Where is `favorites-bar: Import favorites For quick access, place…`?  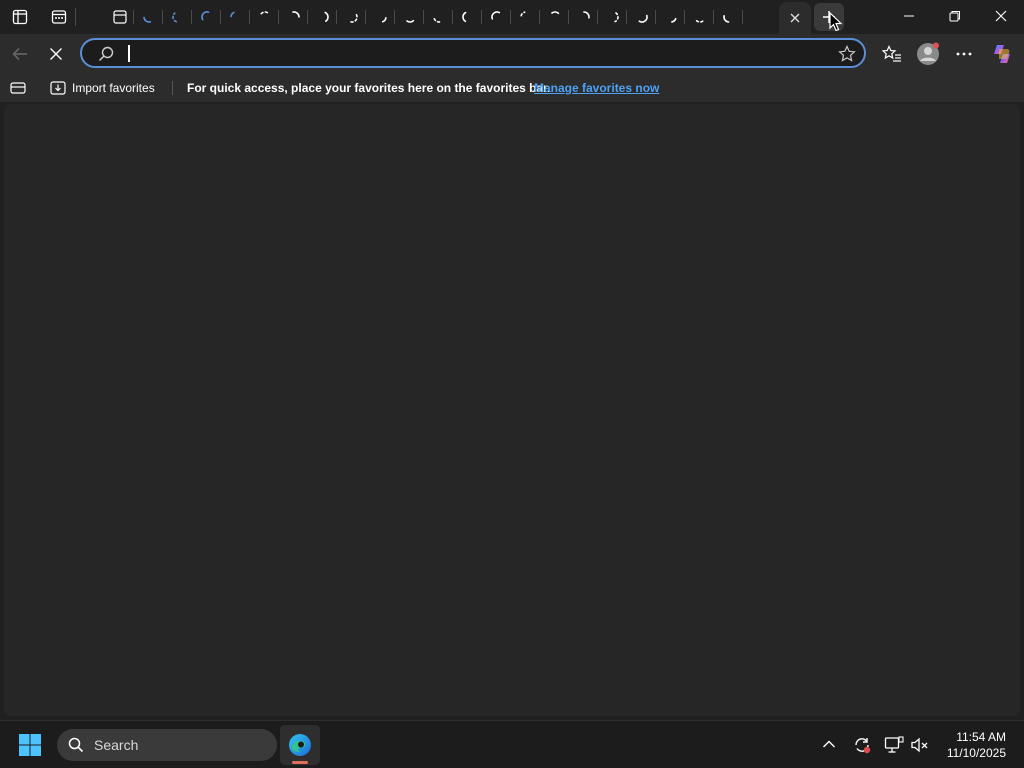 favorites-bar: Import favorites For quick access, place… is located at coordinates (512, 88).